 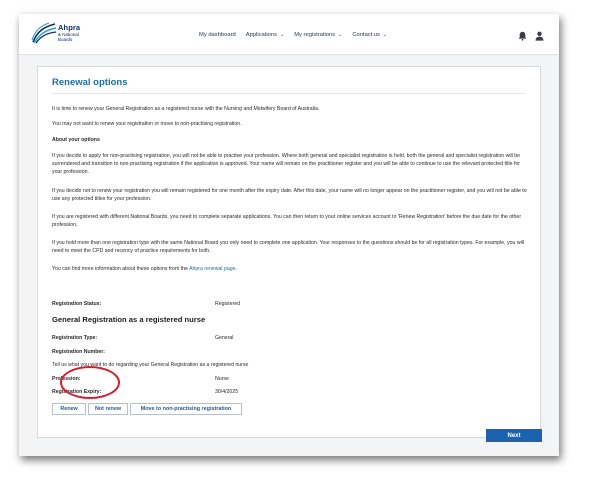 I want to click on registration-type-value: General, so click(x=224, y=338).